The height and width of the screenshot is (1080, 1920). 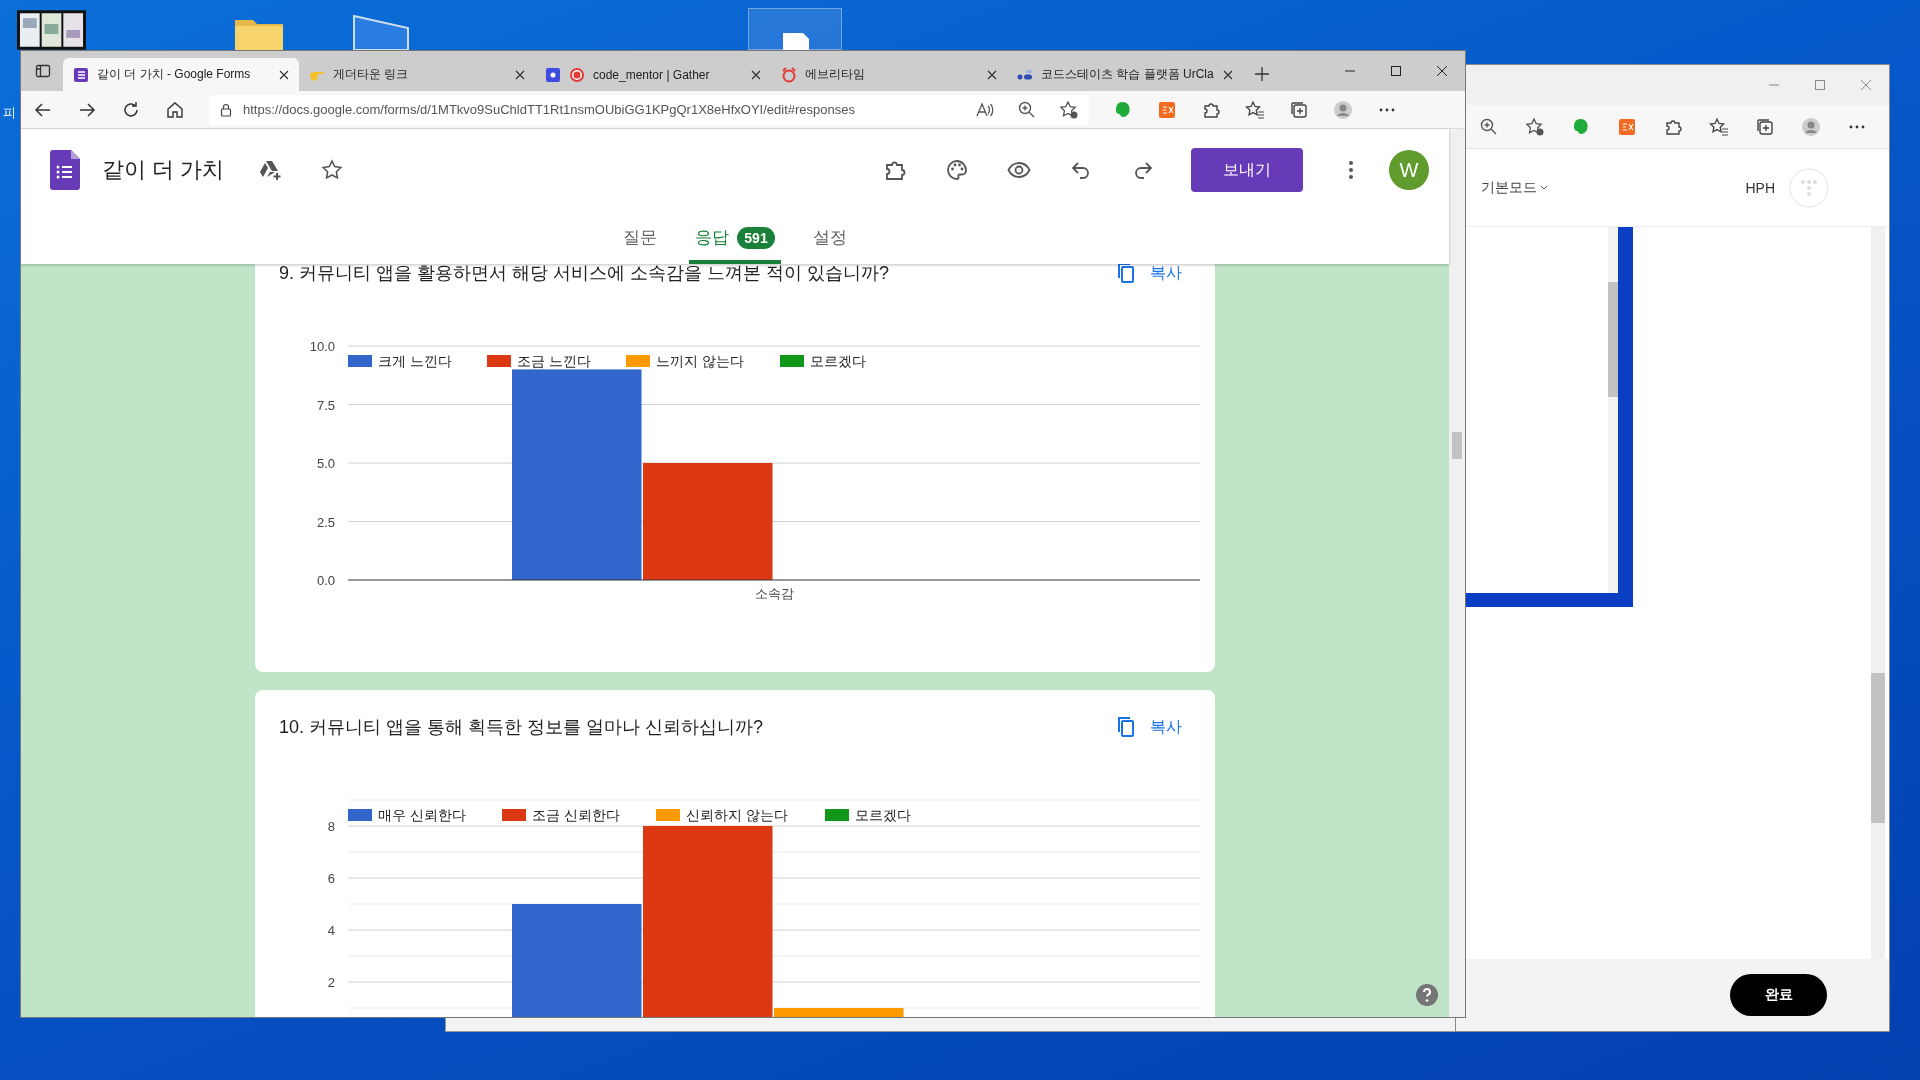 I want to click on help-icon, so click(x=1427, y=995).